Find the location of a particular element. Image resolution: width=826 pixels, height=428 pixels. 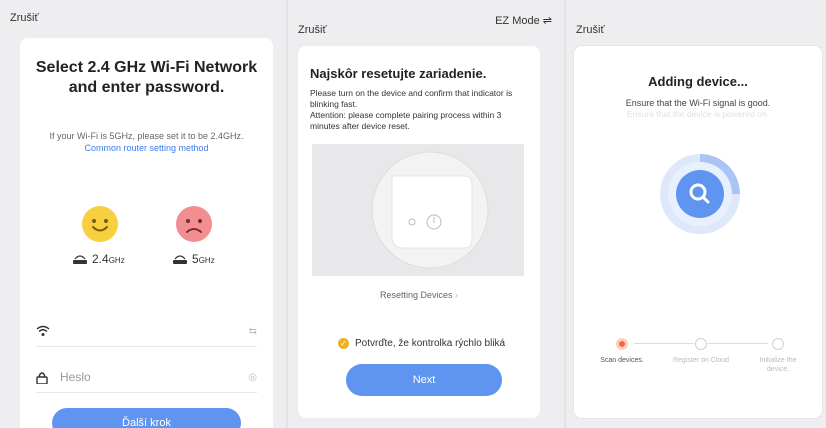

step-register: Register on Cloud is located at coordinates (701, 351).